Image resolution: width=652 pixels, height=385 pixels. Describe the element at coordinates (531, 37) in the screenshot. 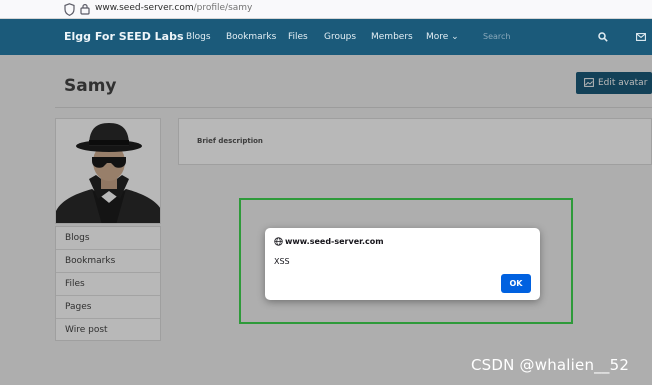

I see `search-input: Search` at that location.